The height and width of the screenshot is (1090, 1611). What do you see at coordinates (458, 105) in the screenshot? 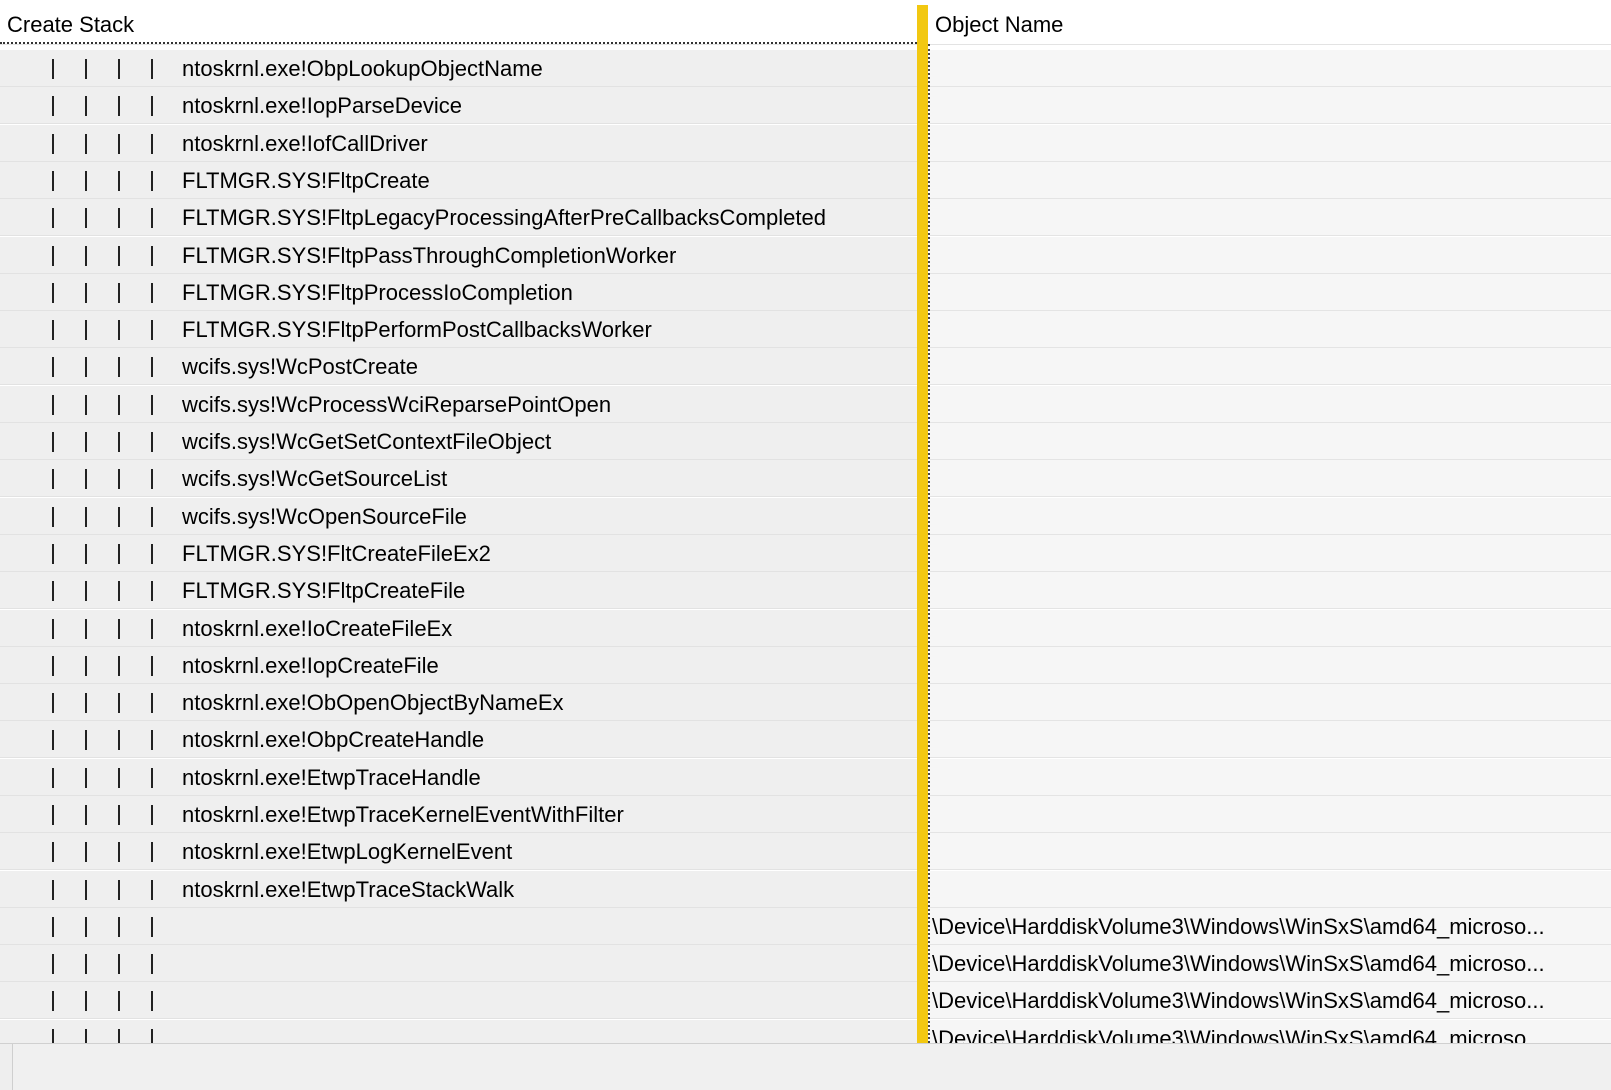
I see `create-stack-cell: ntoskrnl.exe!IopParseDevice` at bounding box center [458, 105].